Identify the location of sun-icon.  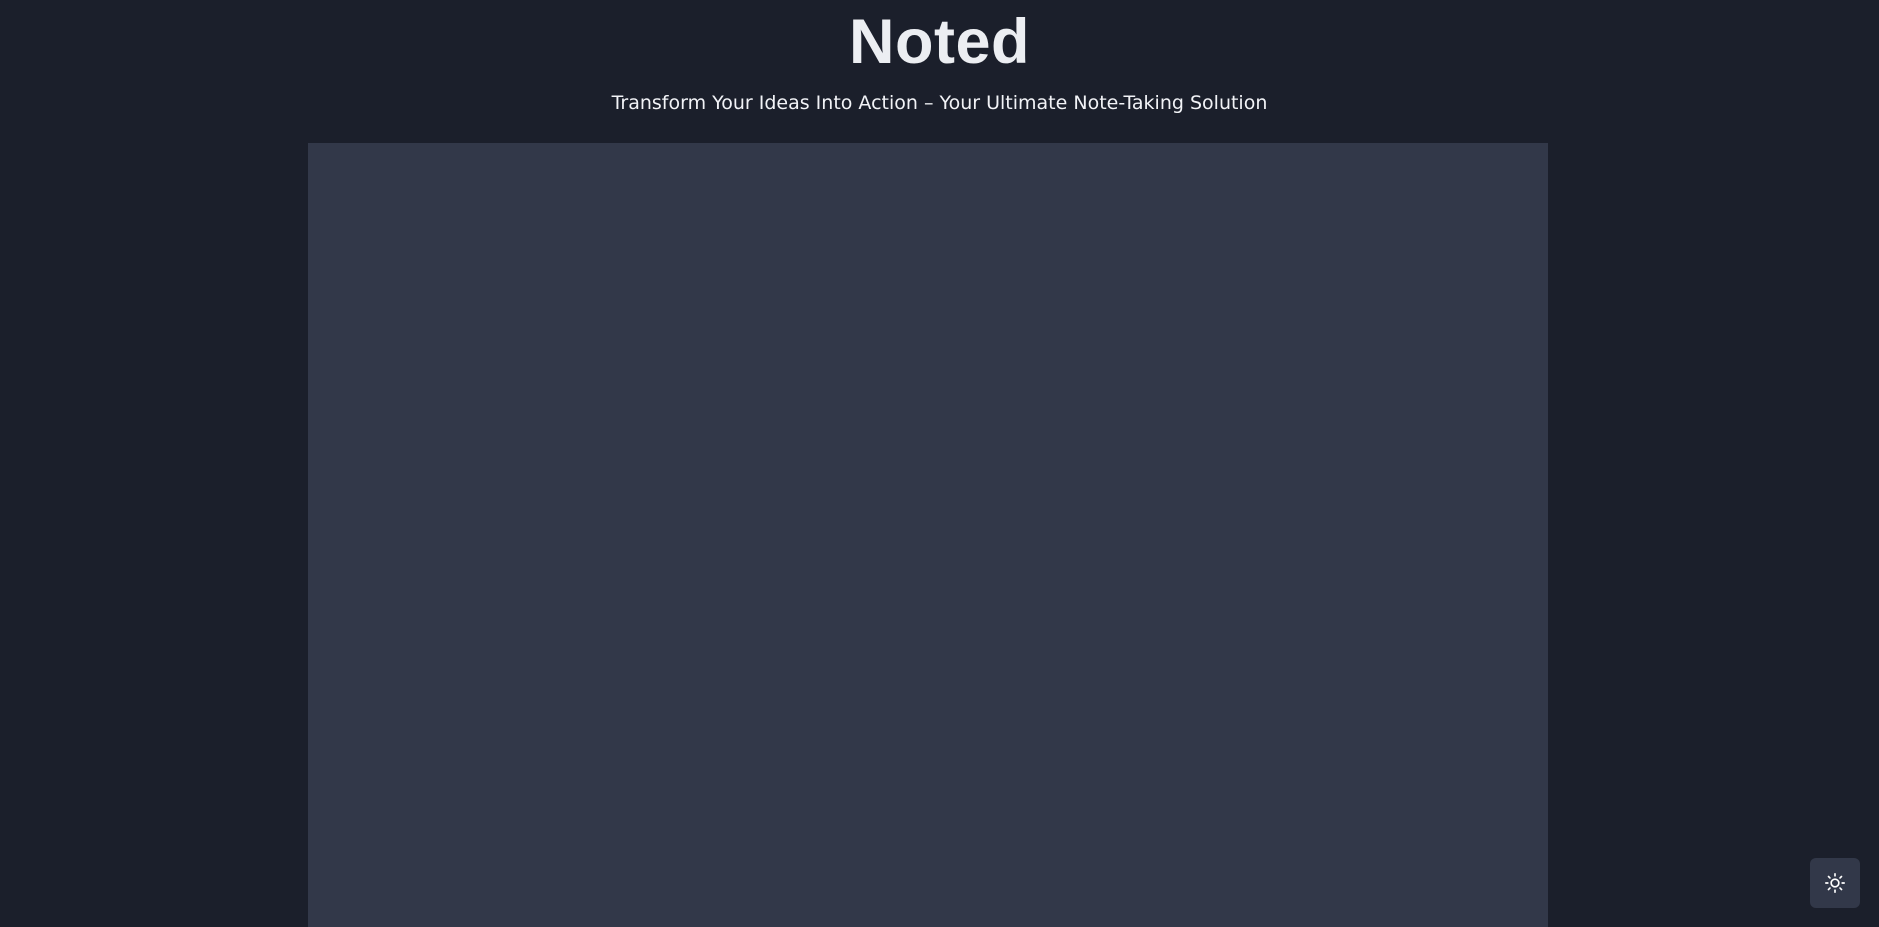
(1835, 883).